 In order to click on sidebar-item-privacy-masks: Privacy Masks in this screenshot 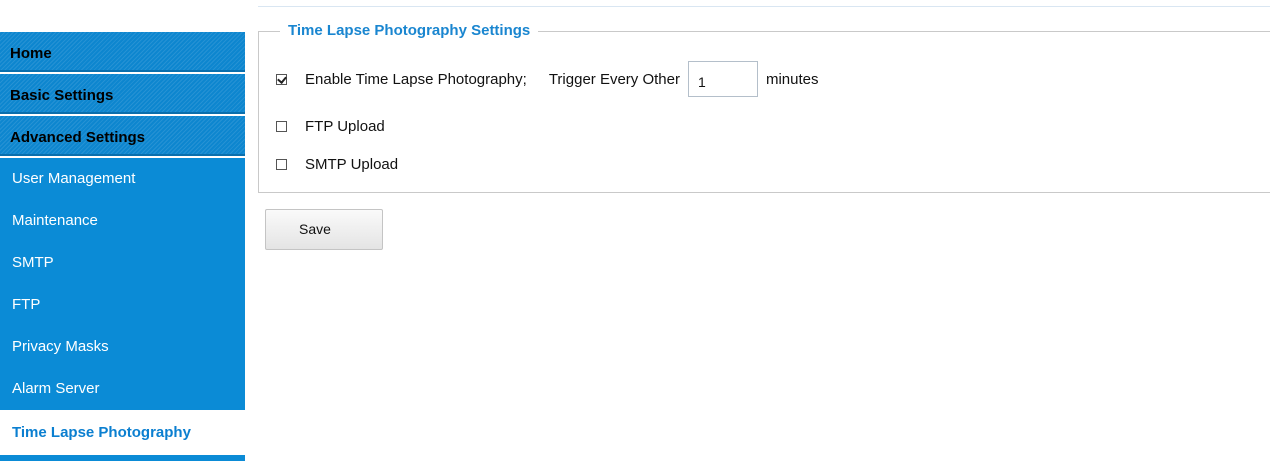, I will do `click(122, 347)`.